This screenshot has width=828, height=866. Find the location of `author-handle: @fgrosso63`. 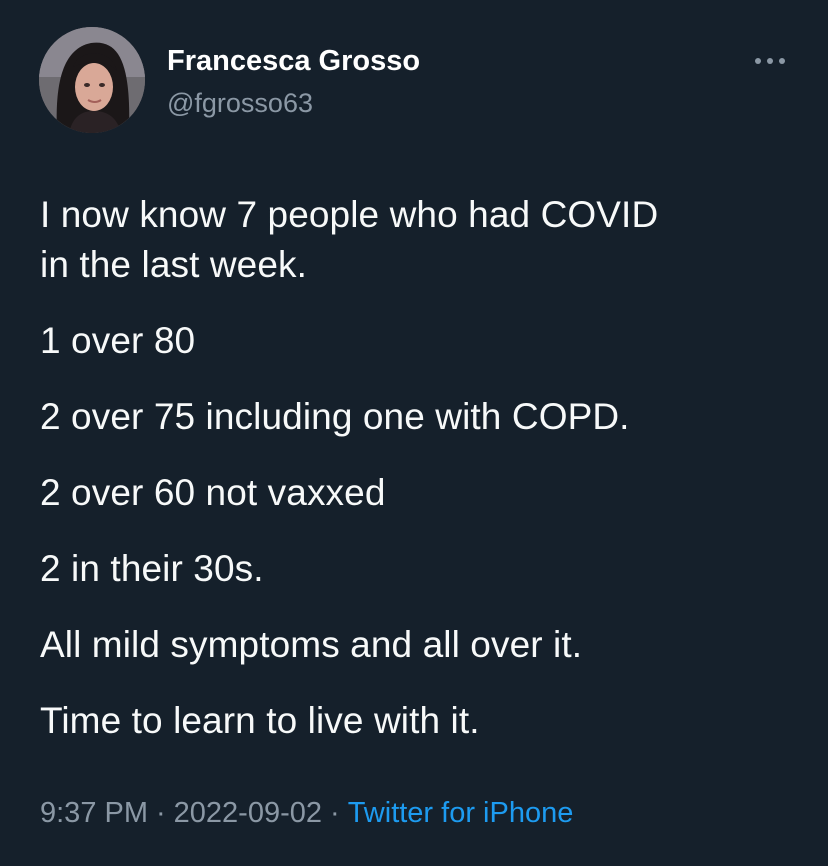

author-handle: @fgrosso63 is located at coordinates (240, 103).